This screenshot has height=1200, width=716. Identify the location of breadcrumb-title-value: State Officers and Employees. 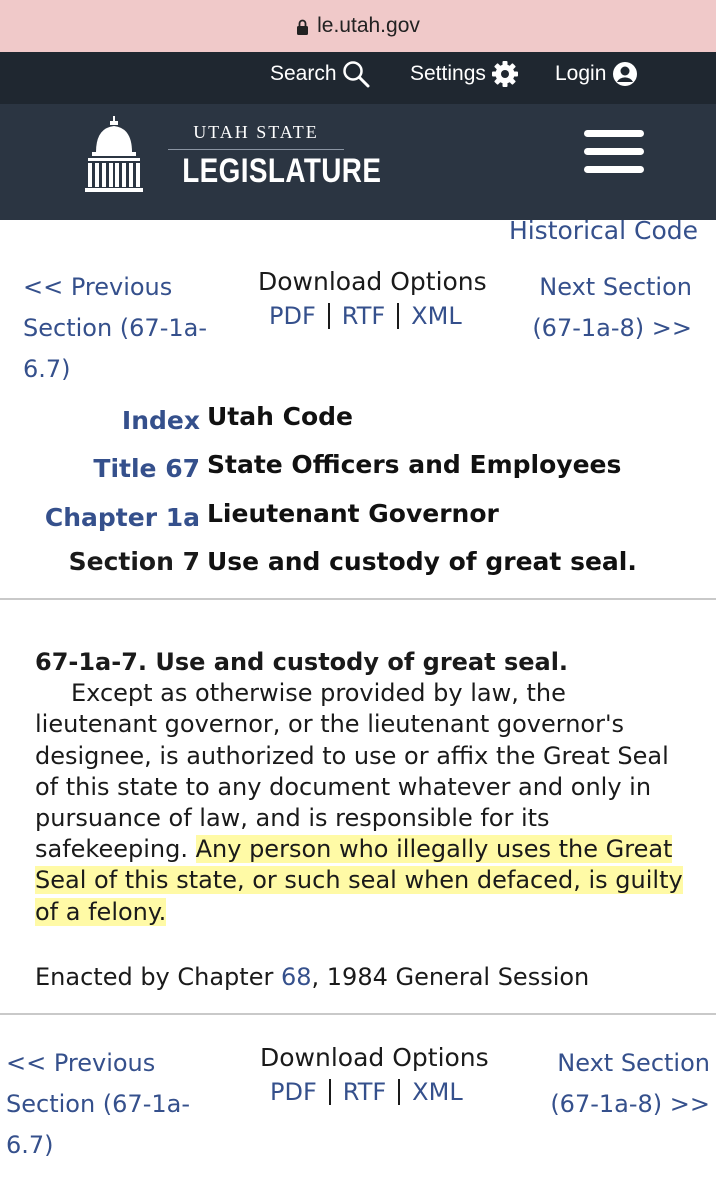
(414, 464).